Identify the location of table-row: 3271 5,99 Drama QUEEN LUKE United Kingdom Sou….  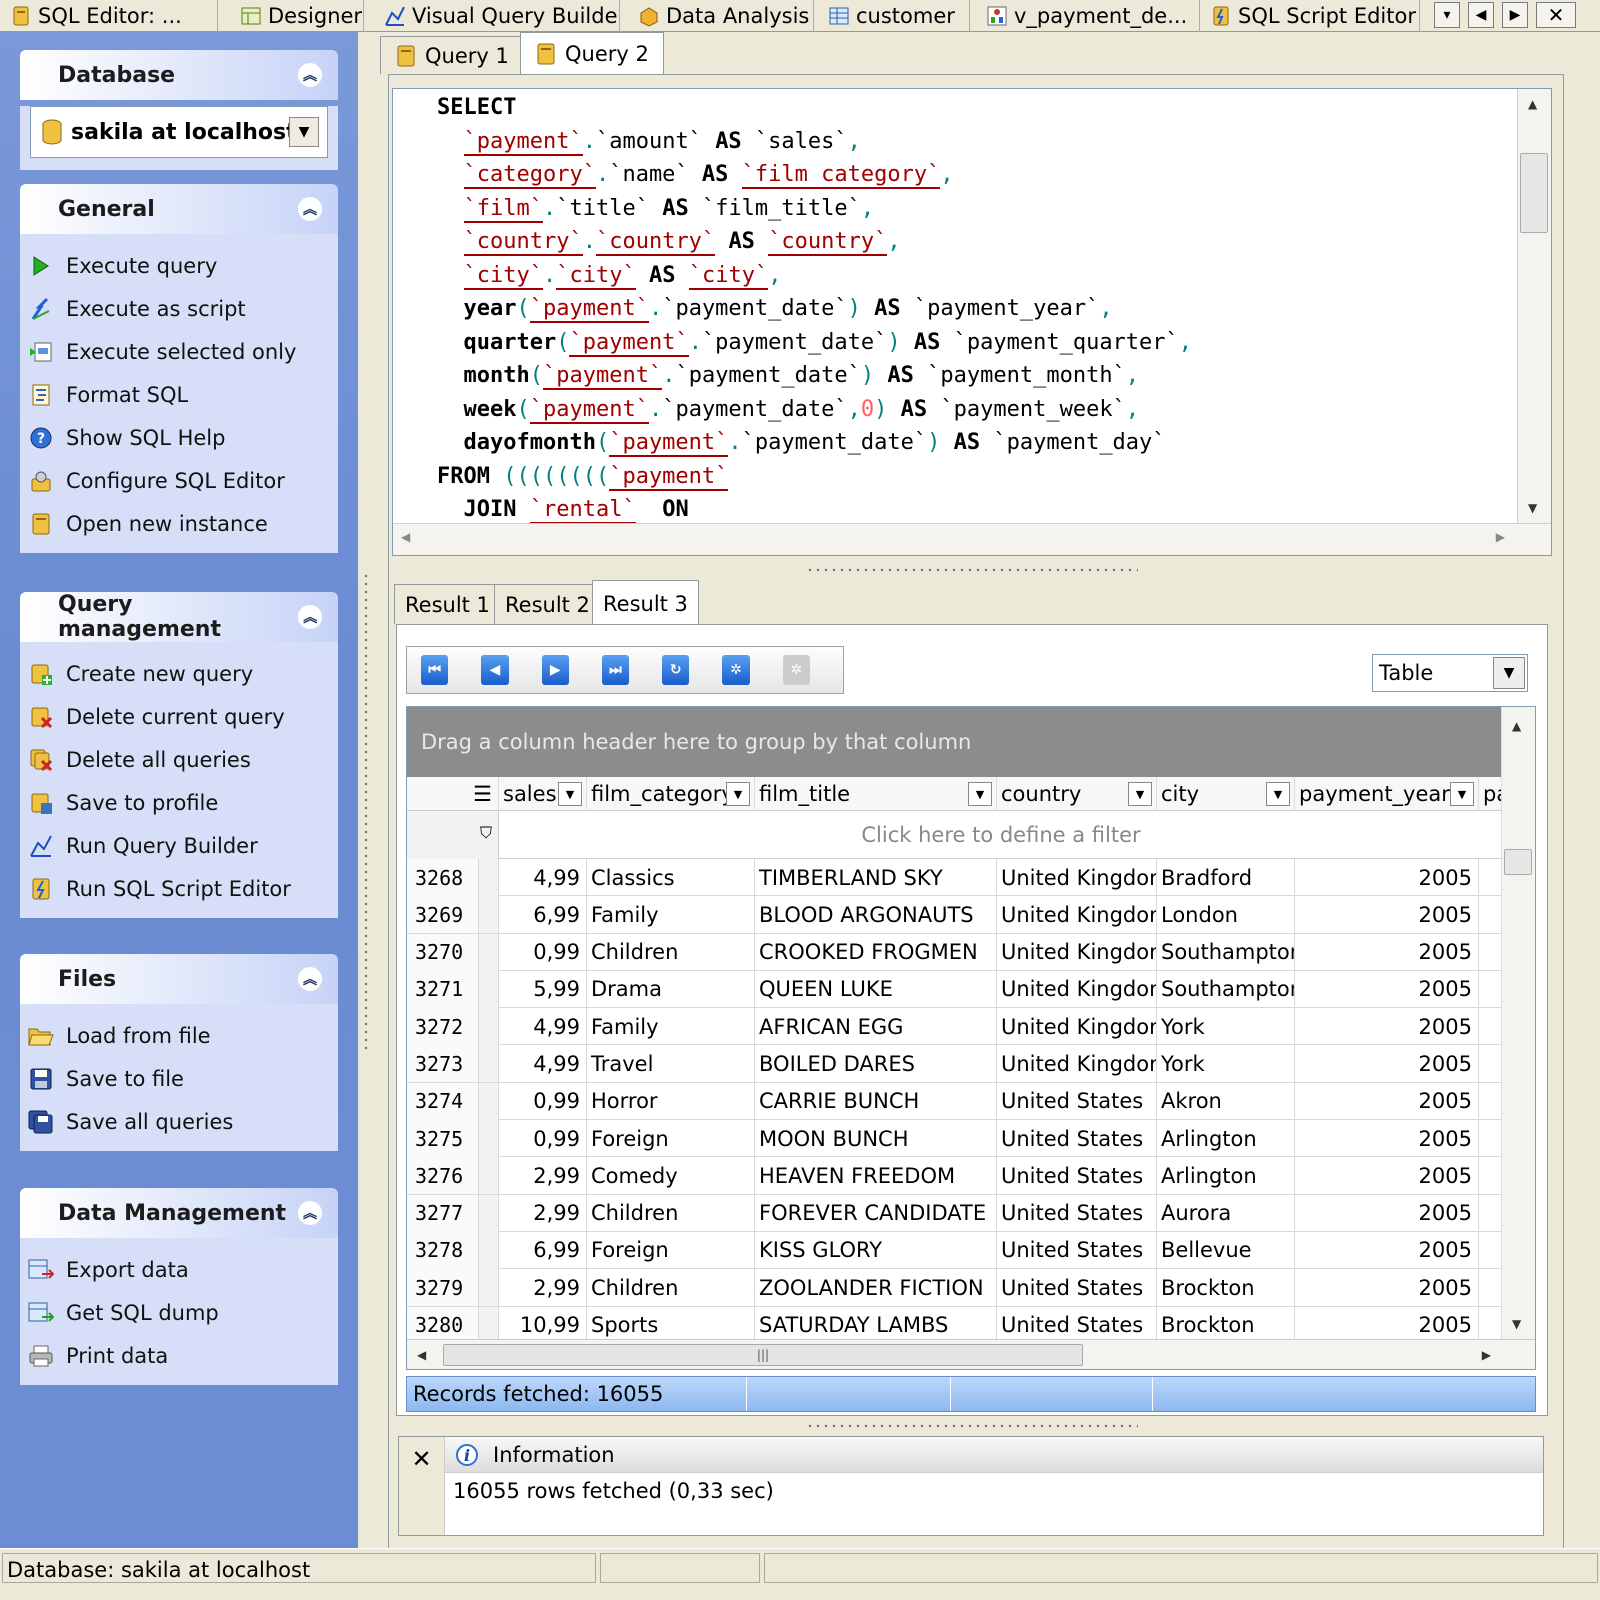
(955, 989).